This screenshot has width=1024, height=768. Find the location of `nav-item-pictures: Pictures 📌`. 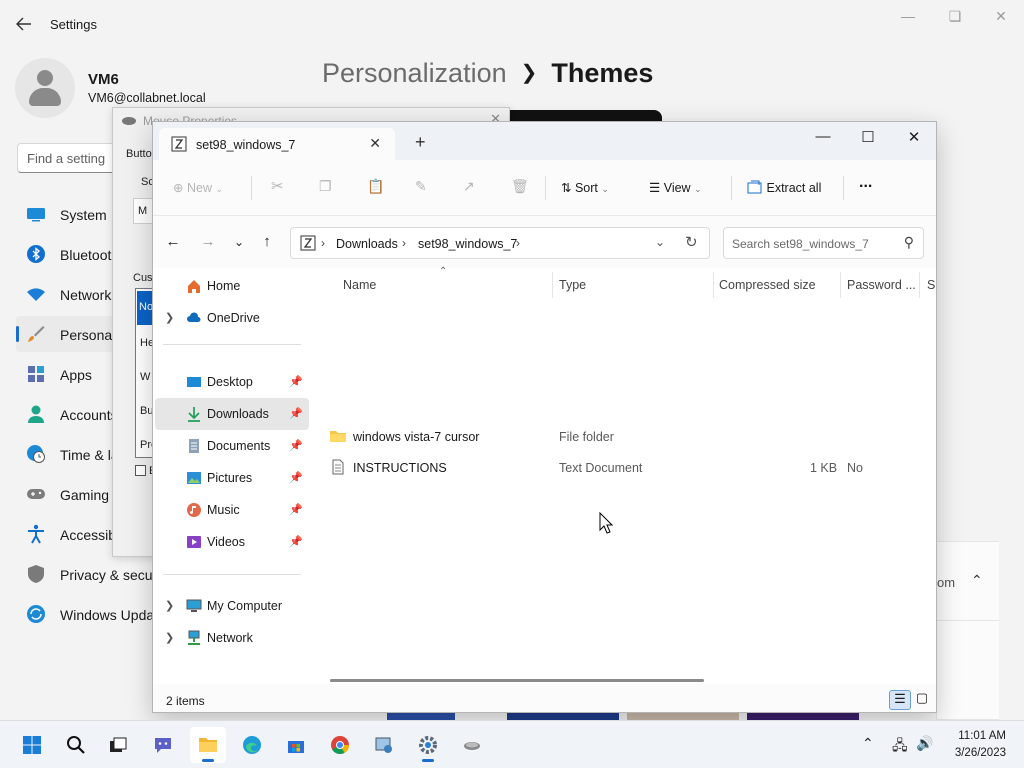

nav-item-pictures: Pictures 📌 is located at coordinates (232, 478).